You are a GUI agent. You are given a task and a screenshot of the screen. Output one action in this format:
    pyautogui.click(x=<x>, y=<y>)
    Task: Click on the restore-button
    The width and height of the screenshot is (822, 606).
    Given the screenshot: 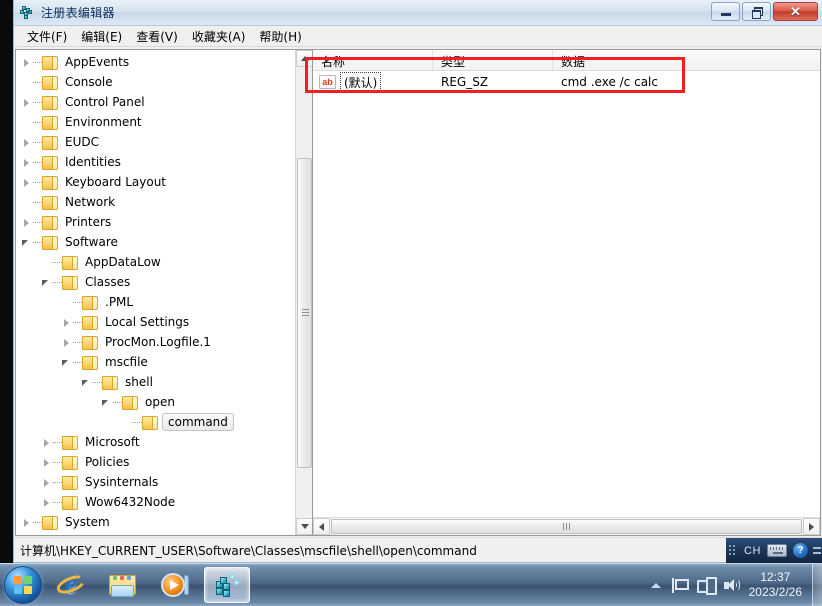 What is the action you would take?
    pyautogui.click(x=756, y=11)
    